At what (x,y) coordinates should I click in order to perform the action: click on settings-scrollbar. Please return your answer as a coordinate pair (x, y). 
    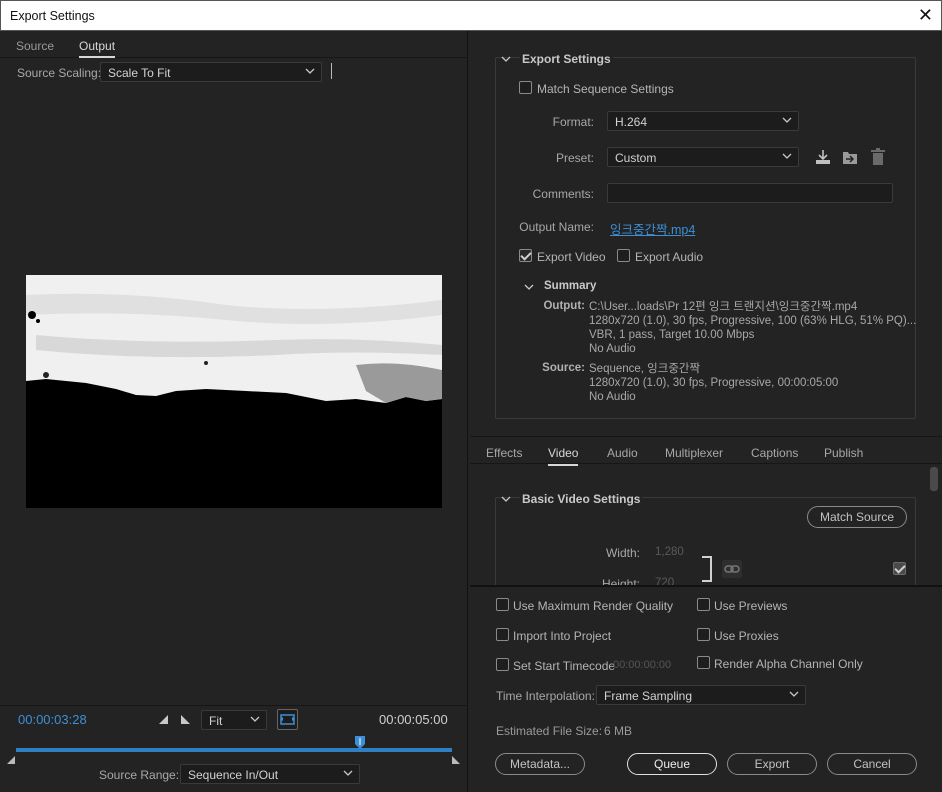
    Looking at the image, I should click on (934, 479).